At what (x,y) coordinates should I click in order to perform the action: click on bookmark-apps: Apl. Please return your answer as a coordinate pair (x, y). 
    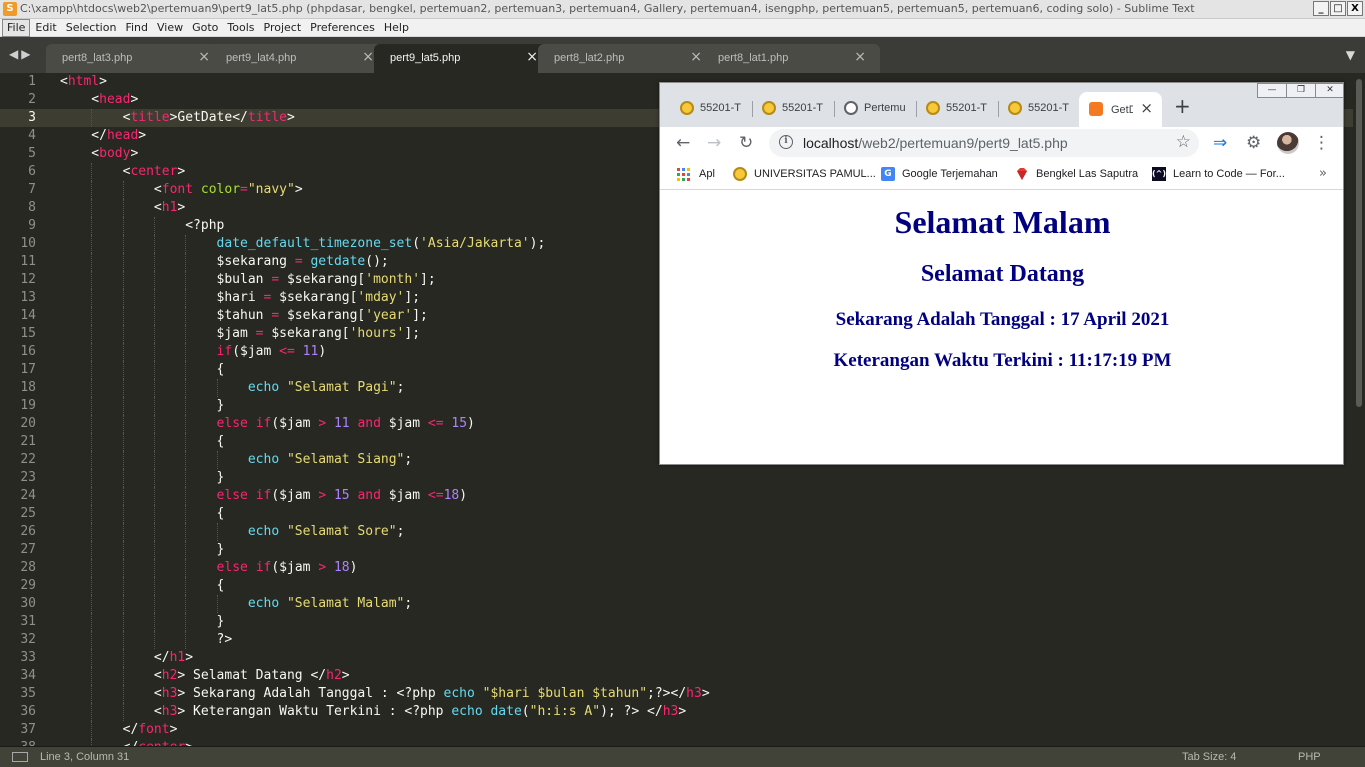
    Looking at the image, I should click on (696, 174).